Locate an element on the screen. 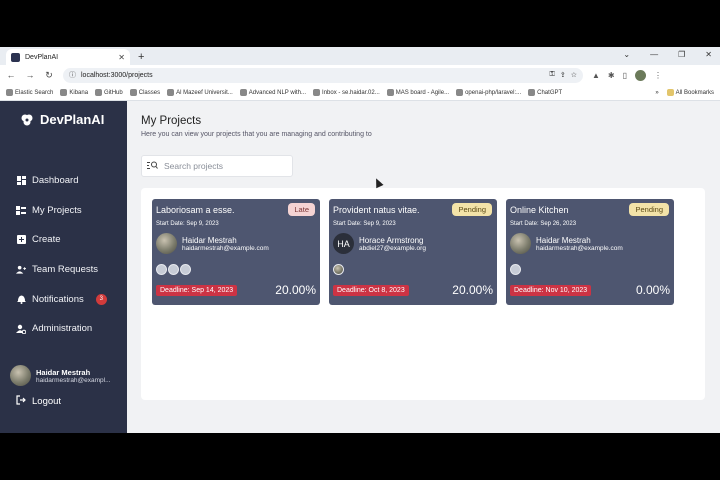 This screenshot has height=480, width=720. tab-title: DevPlanAI is located at coordinates (42, 57).